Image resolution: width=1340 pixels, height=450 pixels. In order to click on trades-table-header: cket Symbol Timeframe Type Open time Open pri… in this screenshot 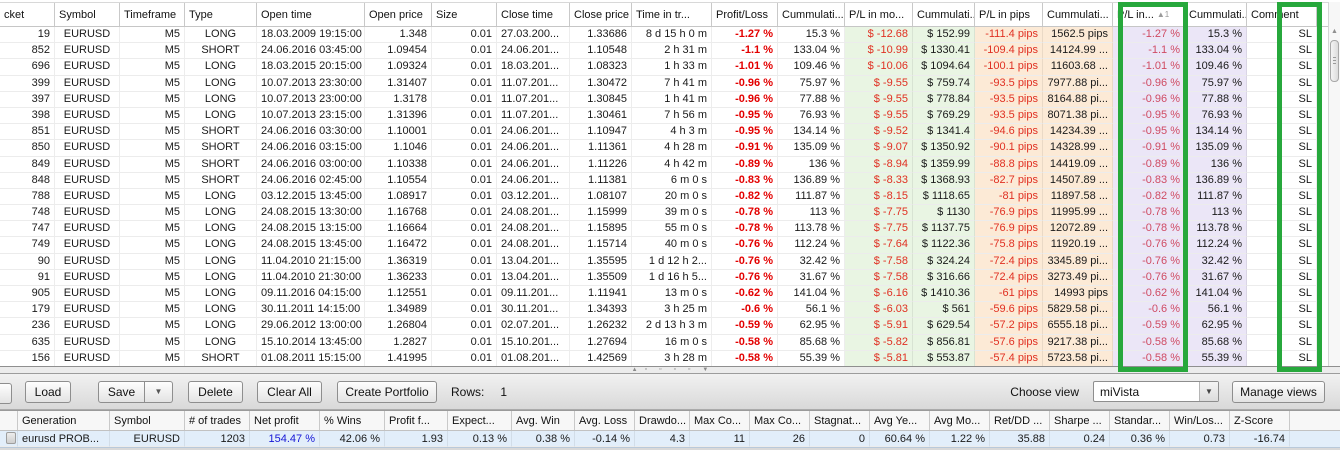, I will do `click(664, 14)`.